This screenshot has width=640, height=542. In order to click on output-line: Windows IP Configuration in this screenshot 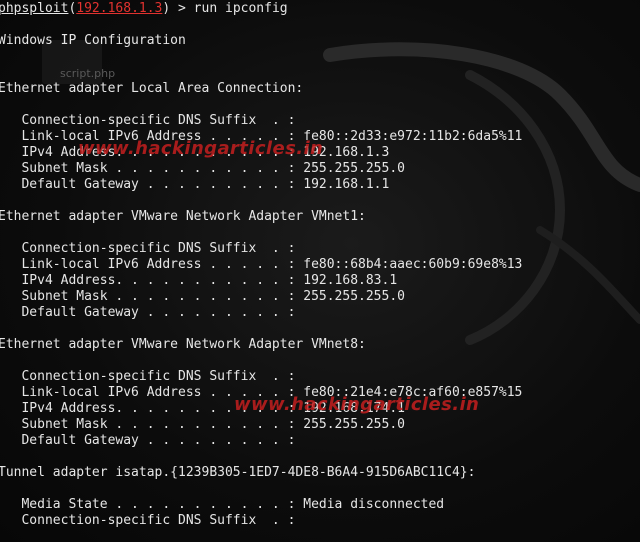, I will do `click(93, 40)`.